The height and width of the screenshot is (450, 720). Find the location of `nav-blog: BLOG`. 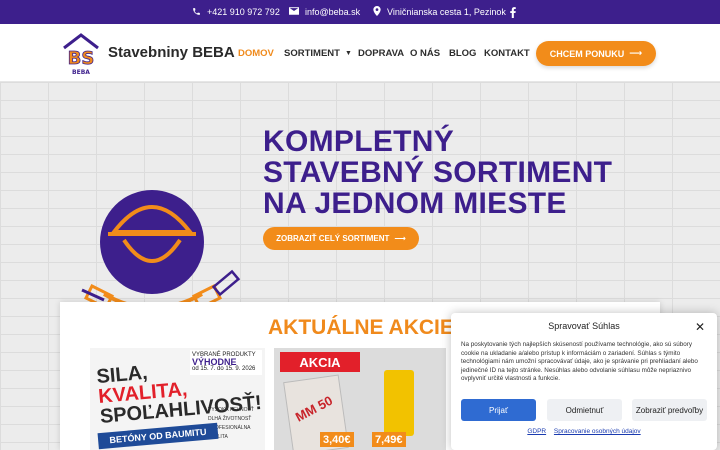

nav-blog: BLOG is located at coordinates (462, 53).